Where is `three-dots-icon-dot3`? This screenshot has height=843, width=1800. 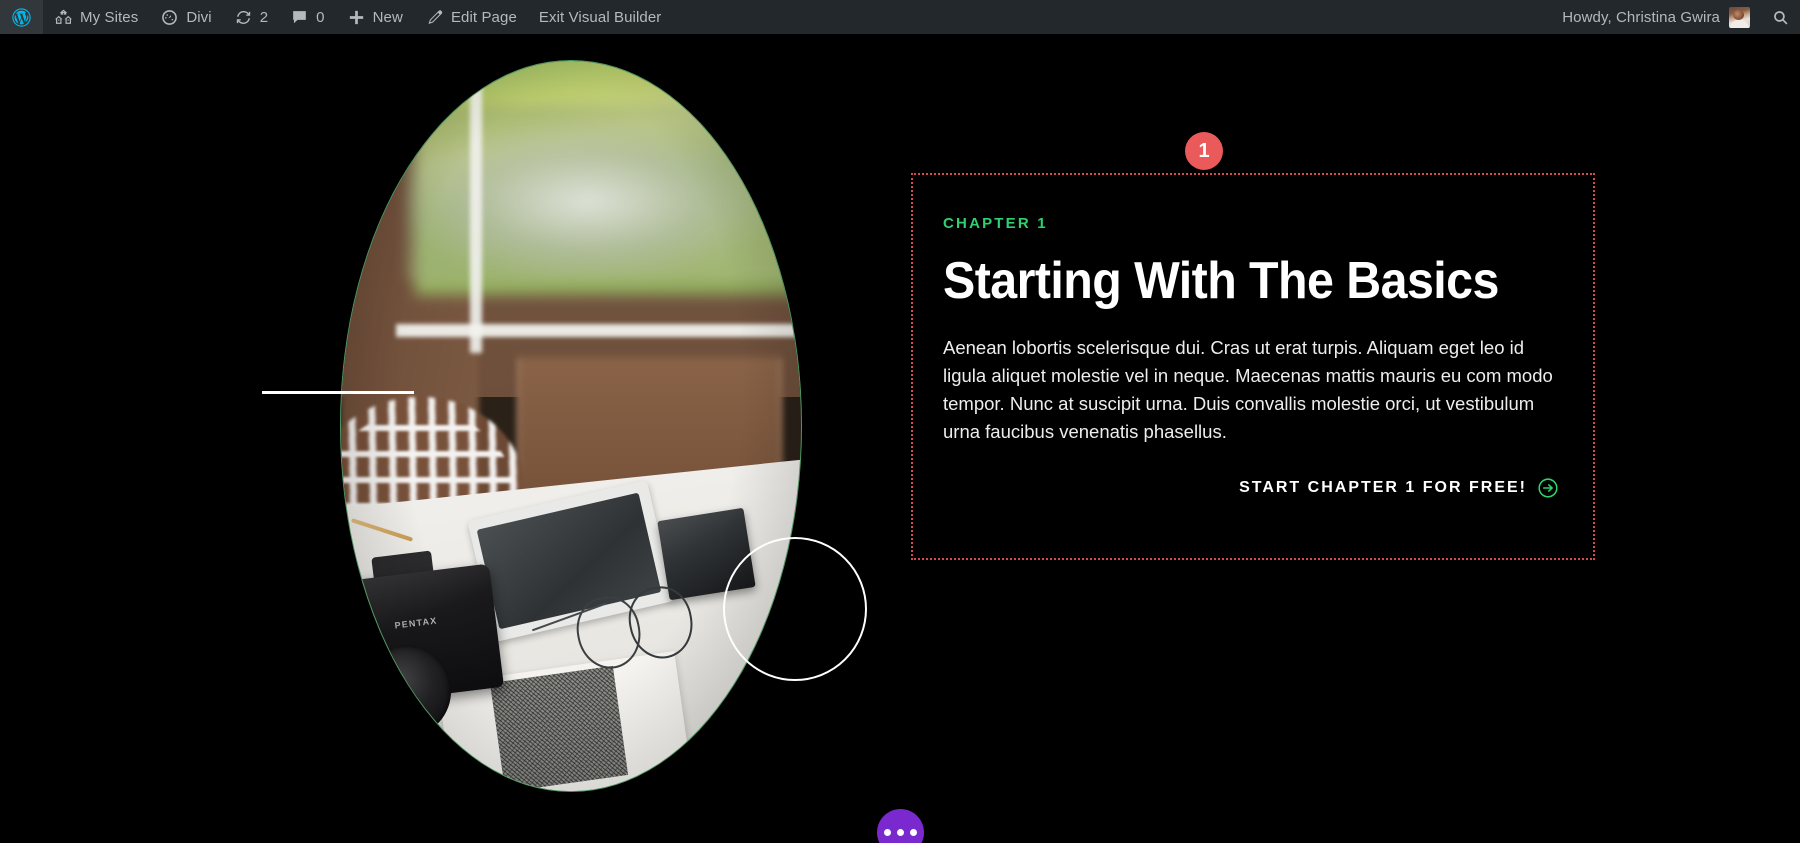
three-dots-icon-dot3 is located at coordinates (913, 832).